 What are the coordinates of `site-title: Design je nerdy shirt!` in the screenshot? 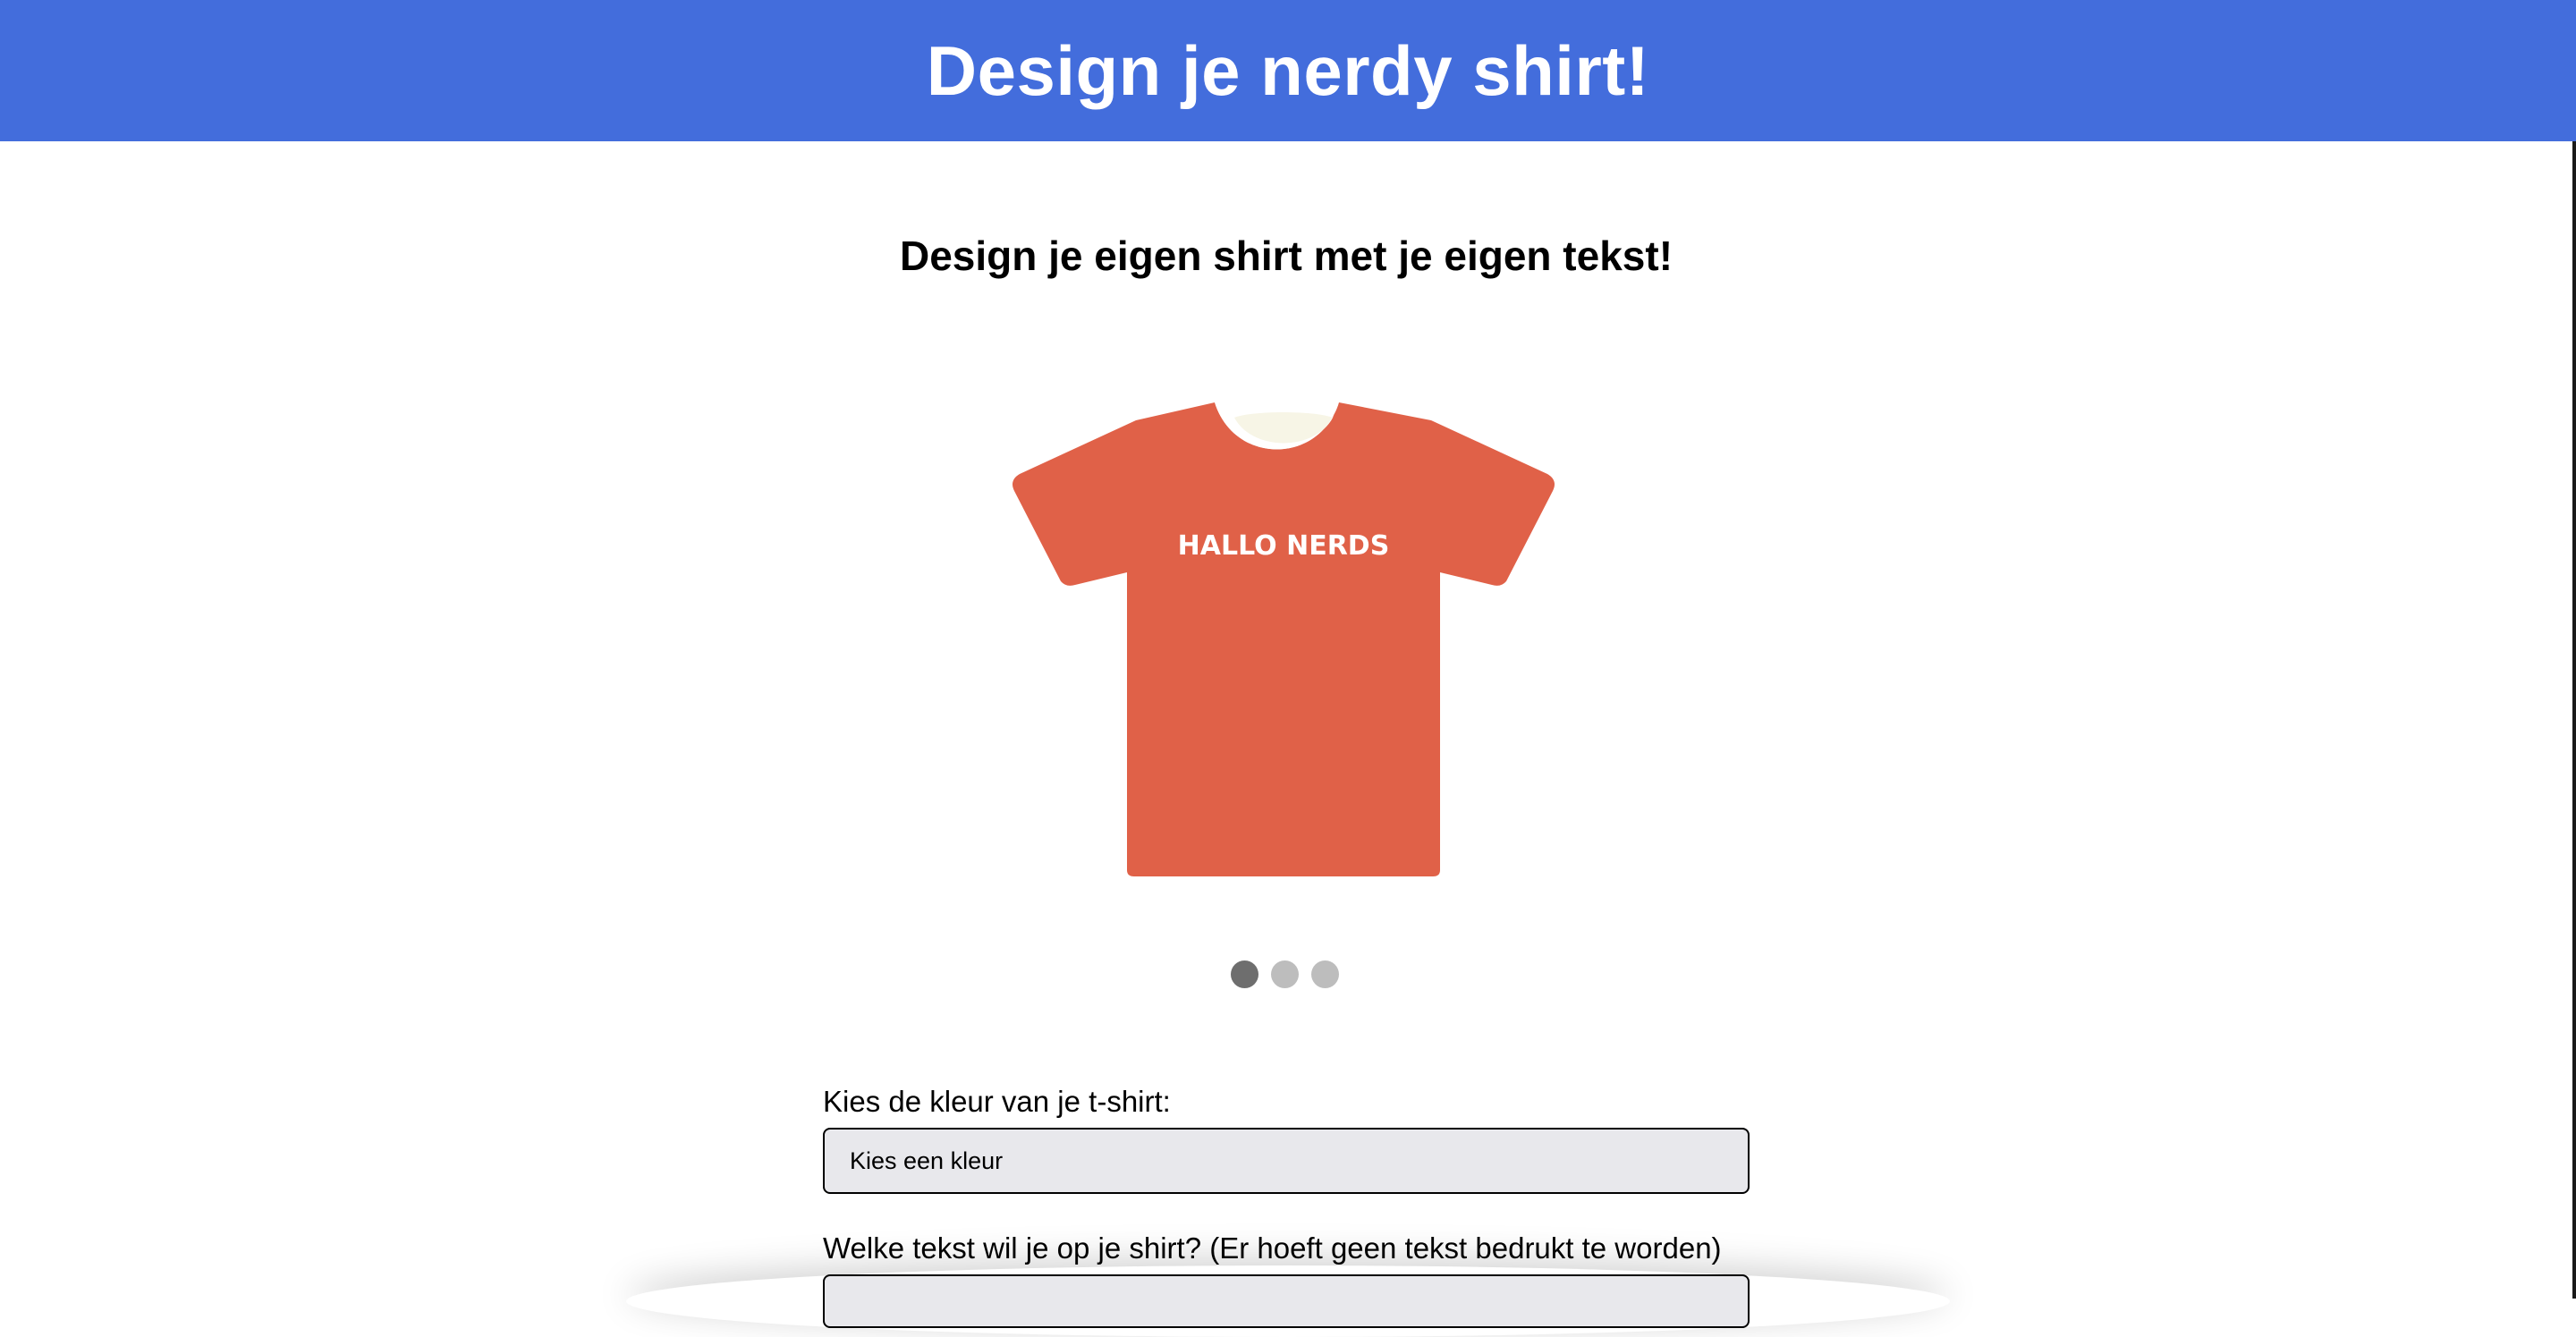 It's located at (1288, 70).